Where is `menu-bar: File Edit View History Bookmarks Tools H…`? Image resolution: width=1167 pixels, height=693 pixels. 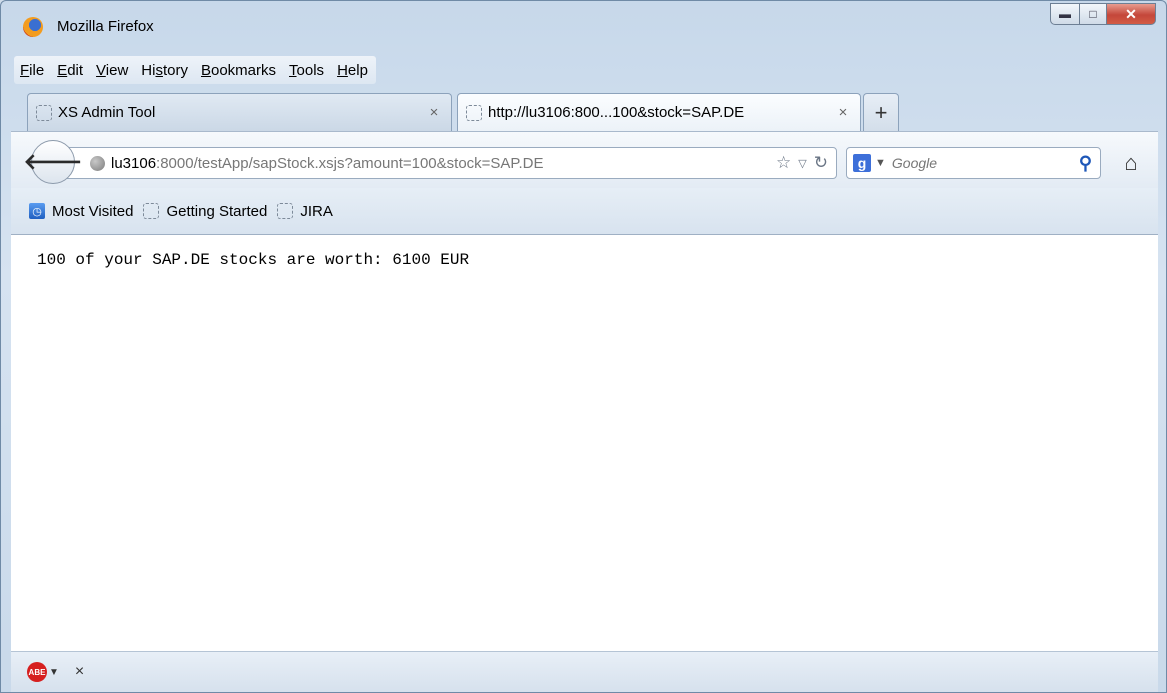 menu-bar: File Edit View History Bookmarks Tools H… is located at coordinates (195, 70).